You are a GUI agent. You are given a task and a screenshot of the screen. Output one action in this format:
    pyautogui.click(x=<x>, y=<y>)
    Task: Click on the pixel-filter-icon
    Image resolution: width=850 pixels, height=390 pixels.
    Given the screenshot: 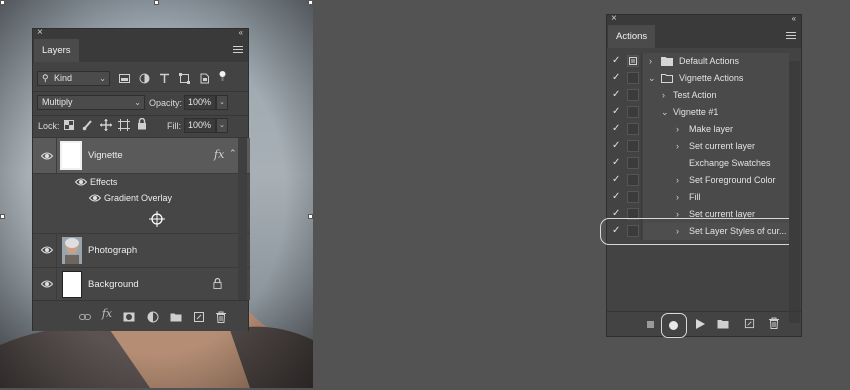 What is the action you would take?
    pyautogui.click(x=124, y=78)
    